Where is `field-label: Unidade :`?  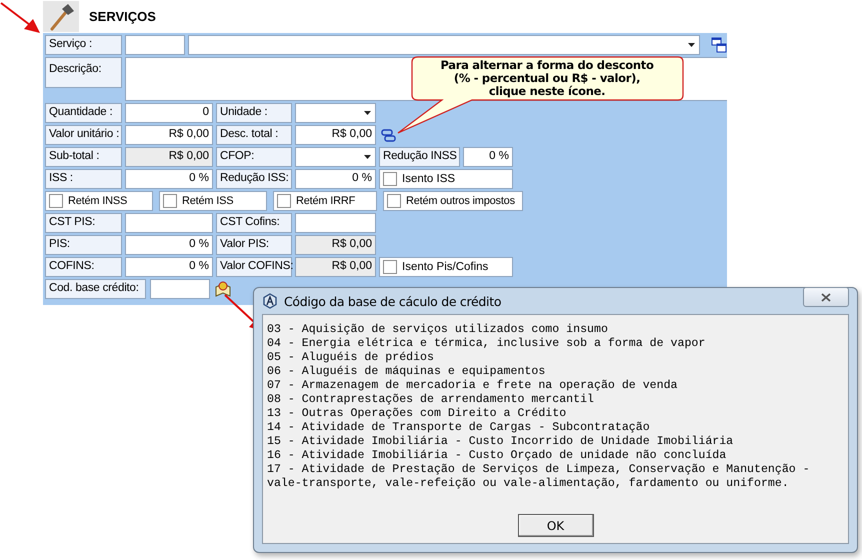
field-label: Unidade : is located at coordinates (254, 113).